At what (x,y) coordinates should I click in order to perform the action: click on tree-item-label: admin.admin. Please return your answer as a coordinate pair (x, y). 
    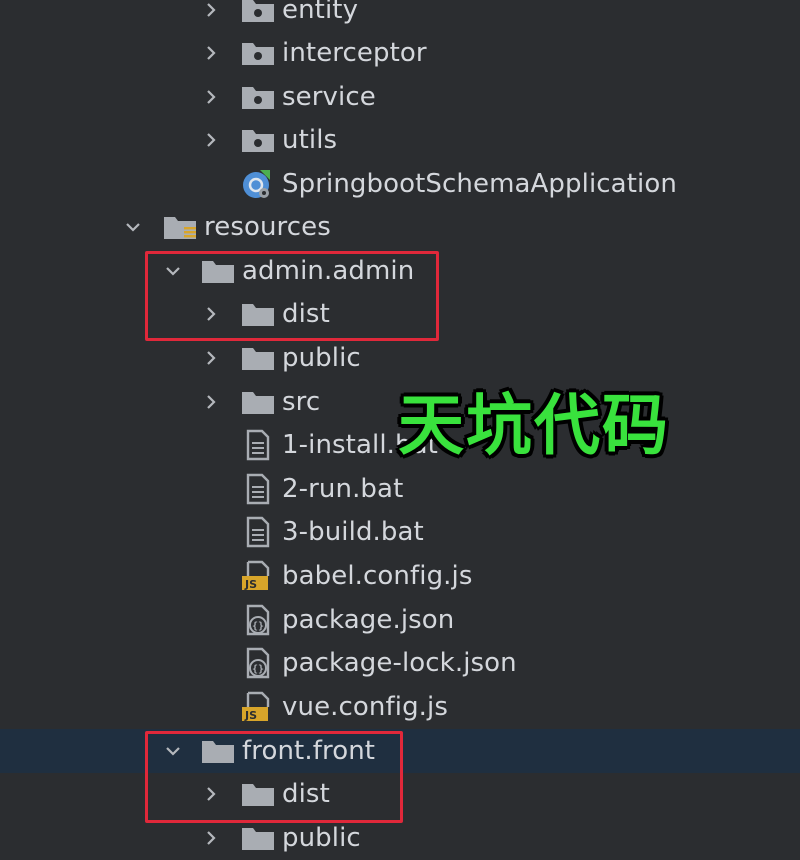
    Looking at the image, I should click on (328, 271).